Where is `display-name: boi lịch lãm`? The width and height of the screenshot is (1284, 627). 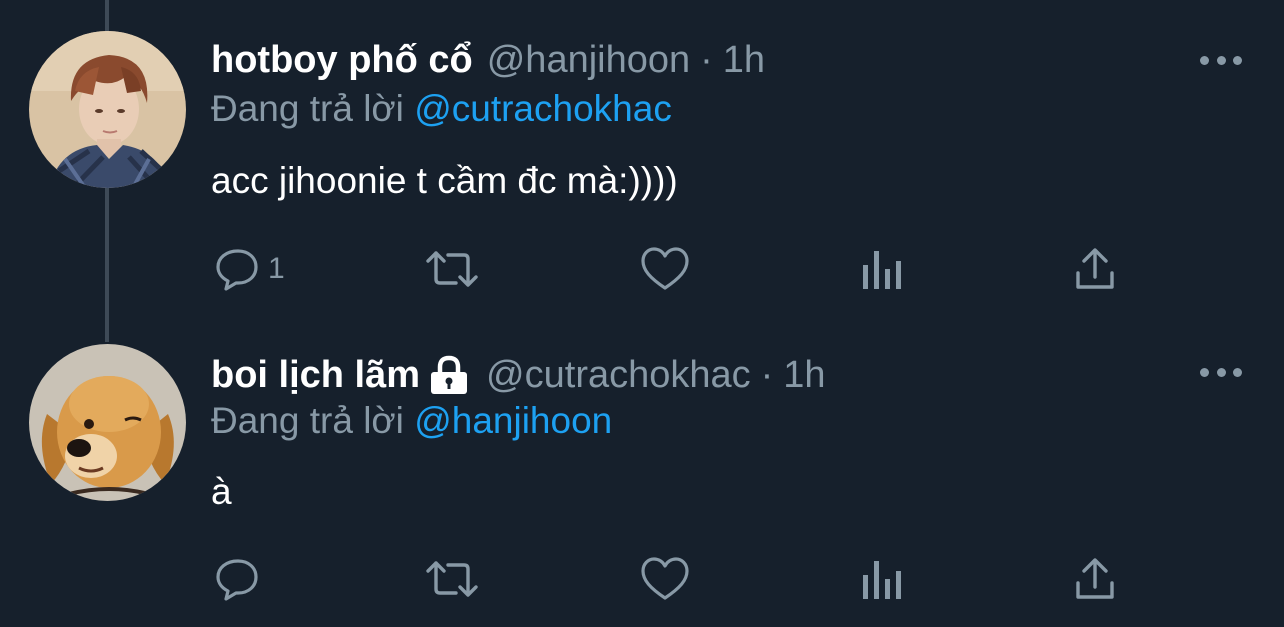 display-name: boi lịch lãm is located at coordinates (315, 375).